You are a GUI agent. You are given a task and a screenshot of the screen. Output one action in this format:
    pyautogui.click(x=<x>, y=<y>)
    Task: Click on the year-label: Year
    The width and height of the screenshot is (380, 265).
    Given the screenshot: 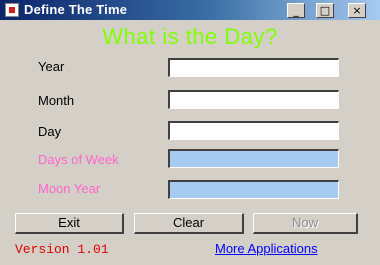 What is the action you would take?
    pyautogui.click(x=51, y=66)
    